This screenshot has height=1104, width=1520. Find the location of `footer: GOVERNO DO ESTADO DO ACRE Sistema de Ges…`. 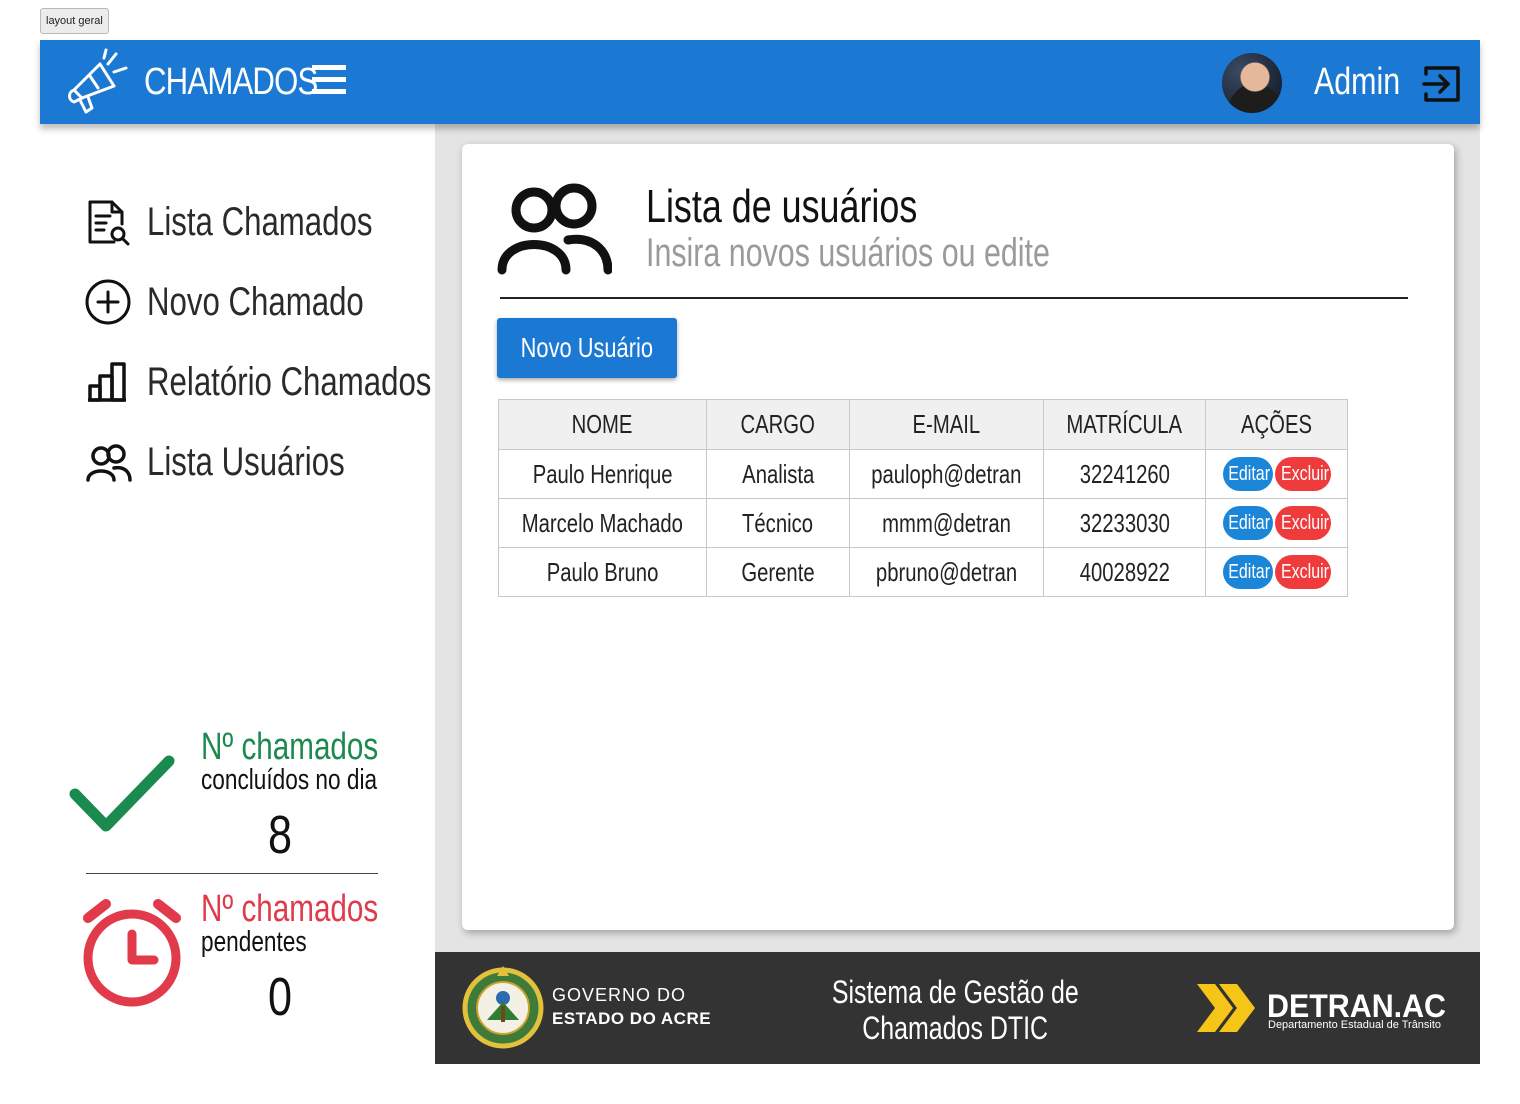

footer: GOVERNO DO ESTADO DO ACRE Sistema de Ges… is located at coordinates (957, 1008).